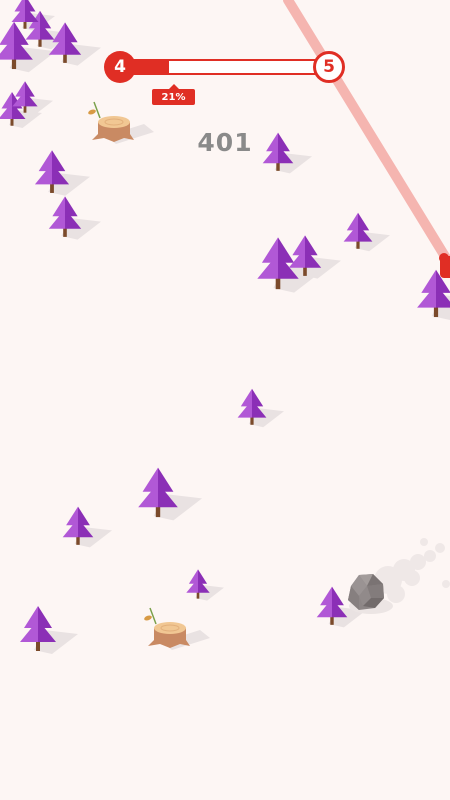 Image resolution: width=450 pixels, height=800 pixels. I want to click on player-skier, so click(444, 265).